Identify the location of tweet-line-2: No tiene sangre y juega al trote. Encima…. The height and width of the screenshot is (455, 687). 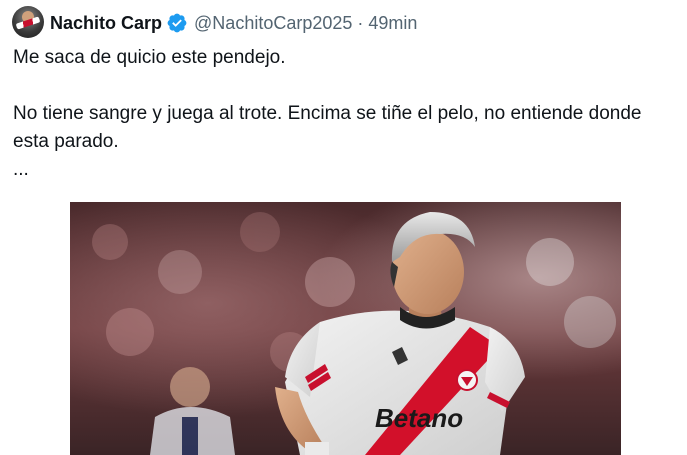
(327, 127).